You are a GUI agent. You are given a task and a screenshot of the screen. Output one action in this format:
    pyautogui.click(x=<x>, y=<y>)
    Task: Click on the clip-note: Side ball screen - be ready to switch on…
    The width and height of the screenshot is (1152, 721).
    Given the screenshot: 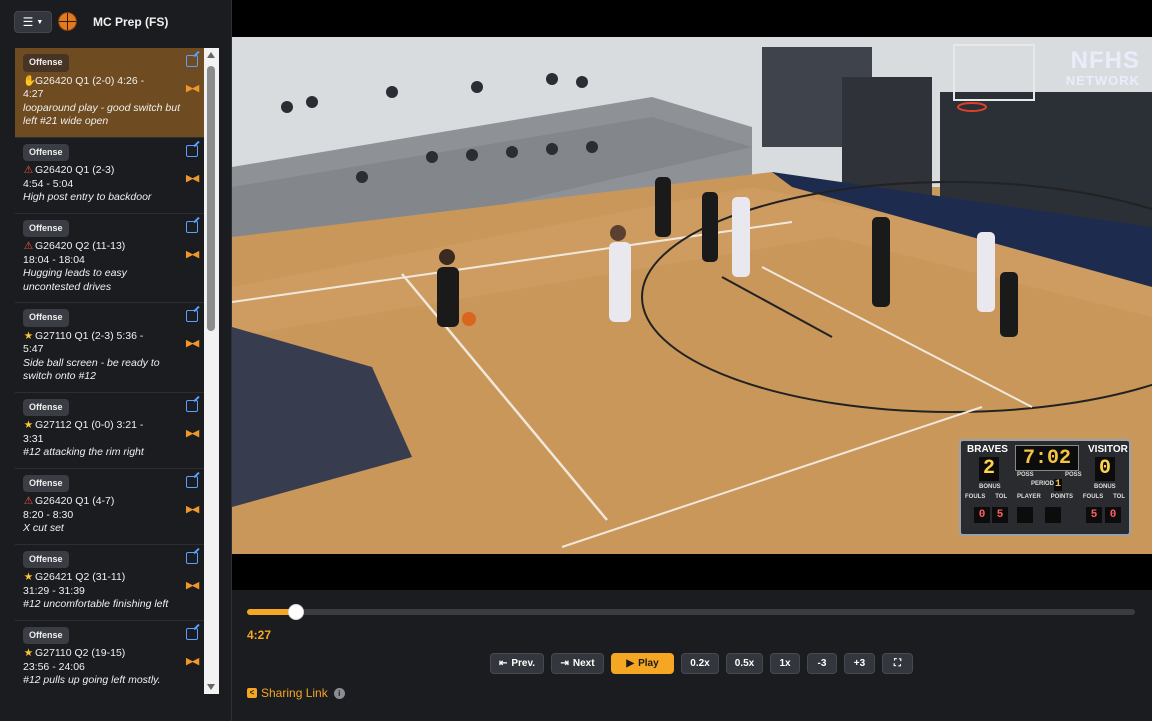 What is the action you would take?
    pyautogui.click(x=91, y=369)
    